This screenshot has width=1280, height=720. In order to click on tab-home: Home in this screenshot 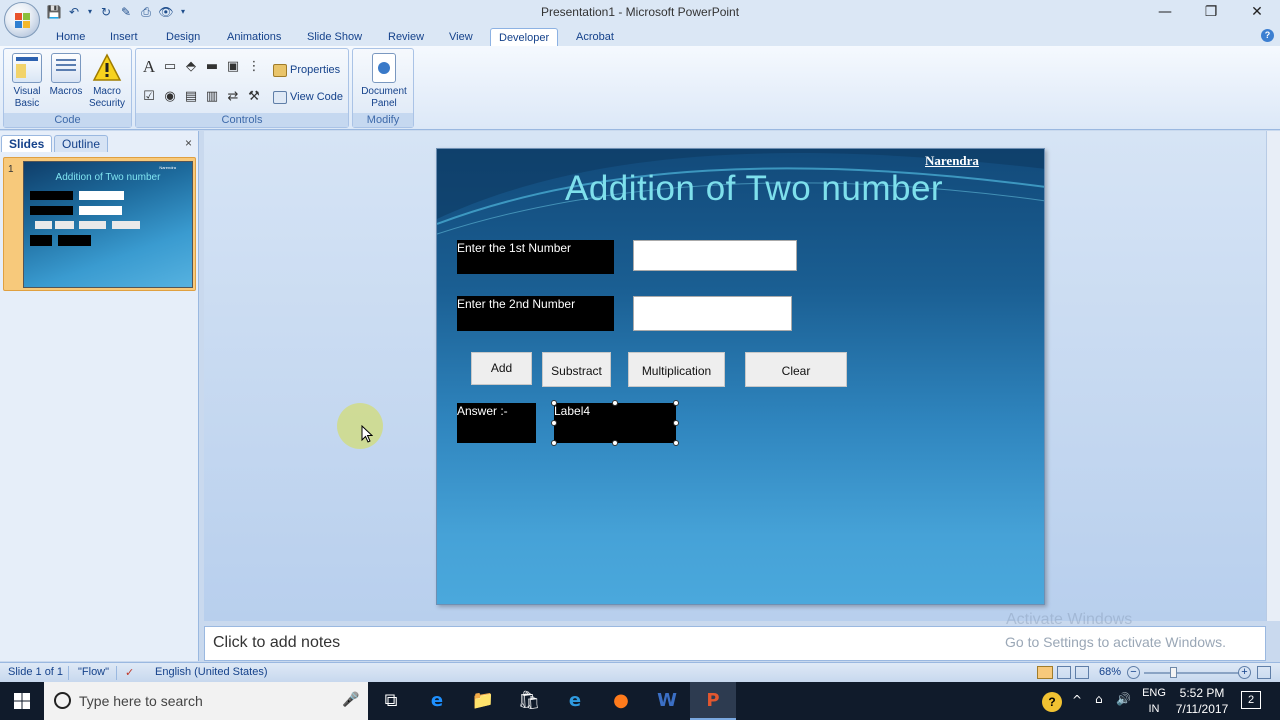, I will do `click(70, 37)`.